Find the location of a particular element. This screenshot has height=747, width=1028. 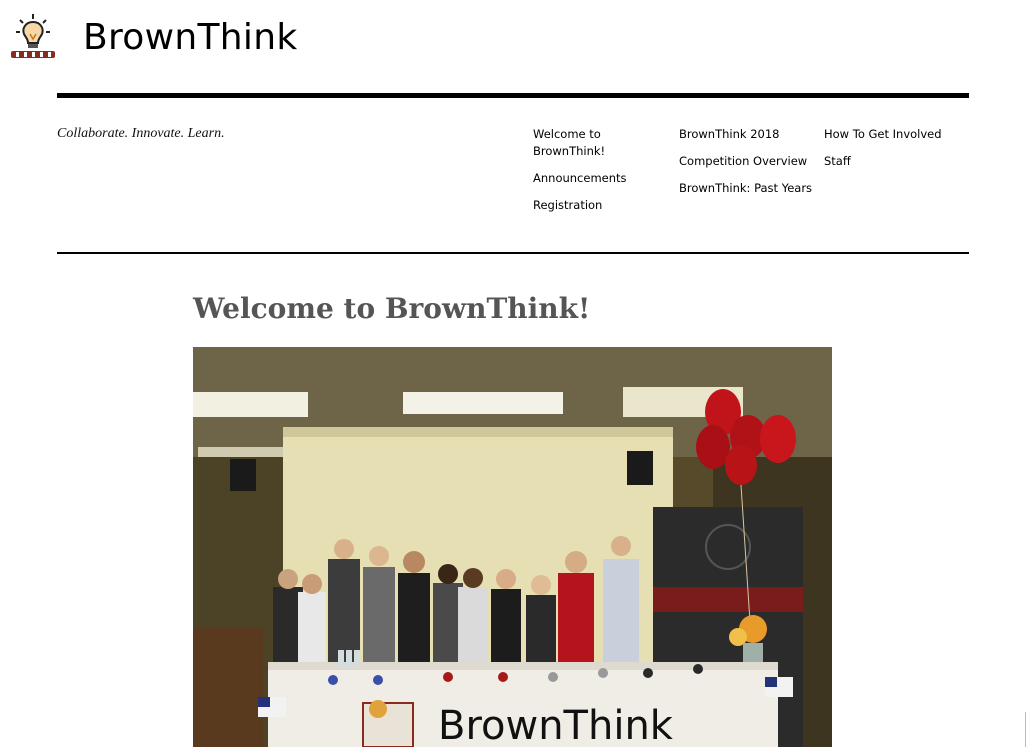

nav-link-get-involved: How To Get Involved is located at coordinates (894, 134).